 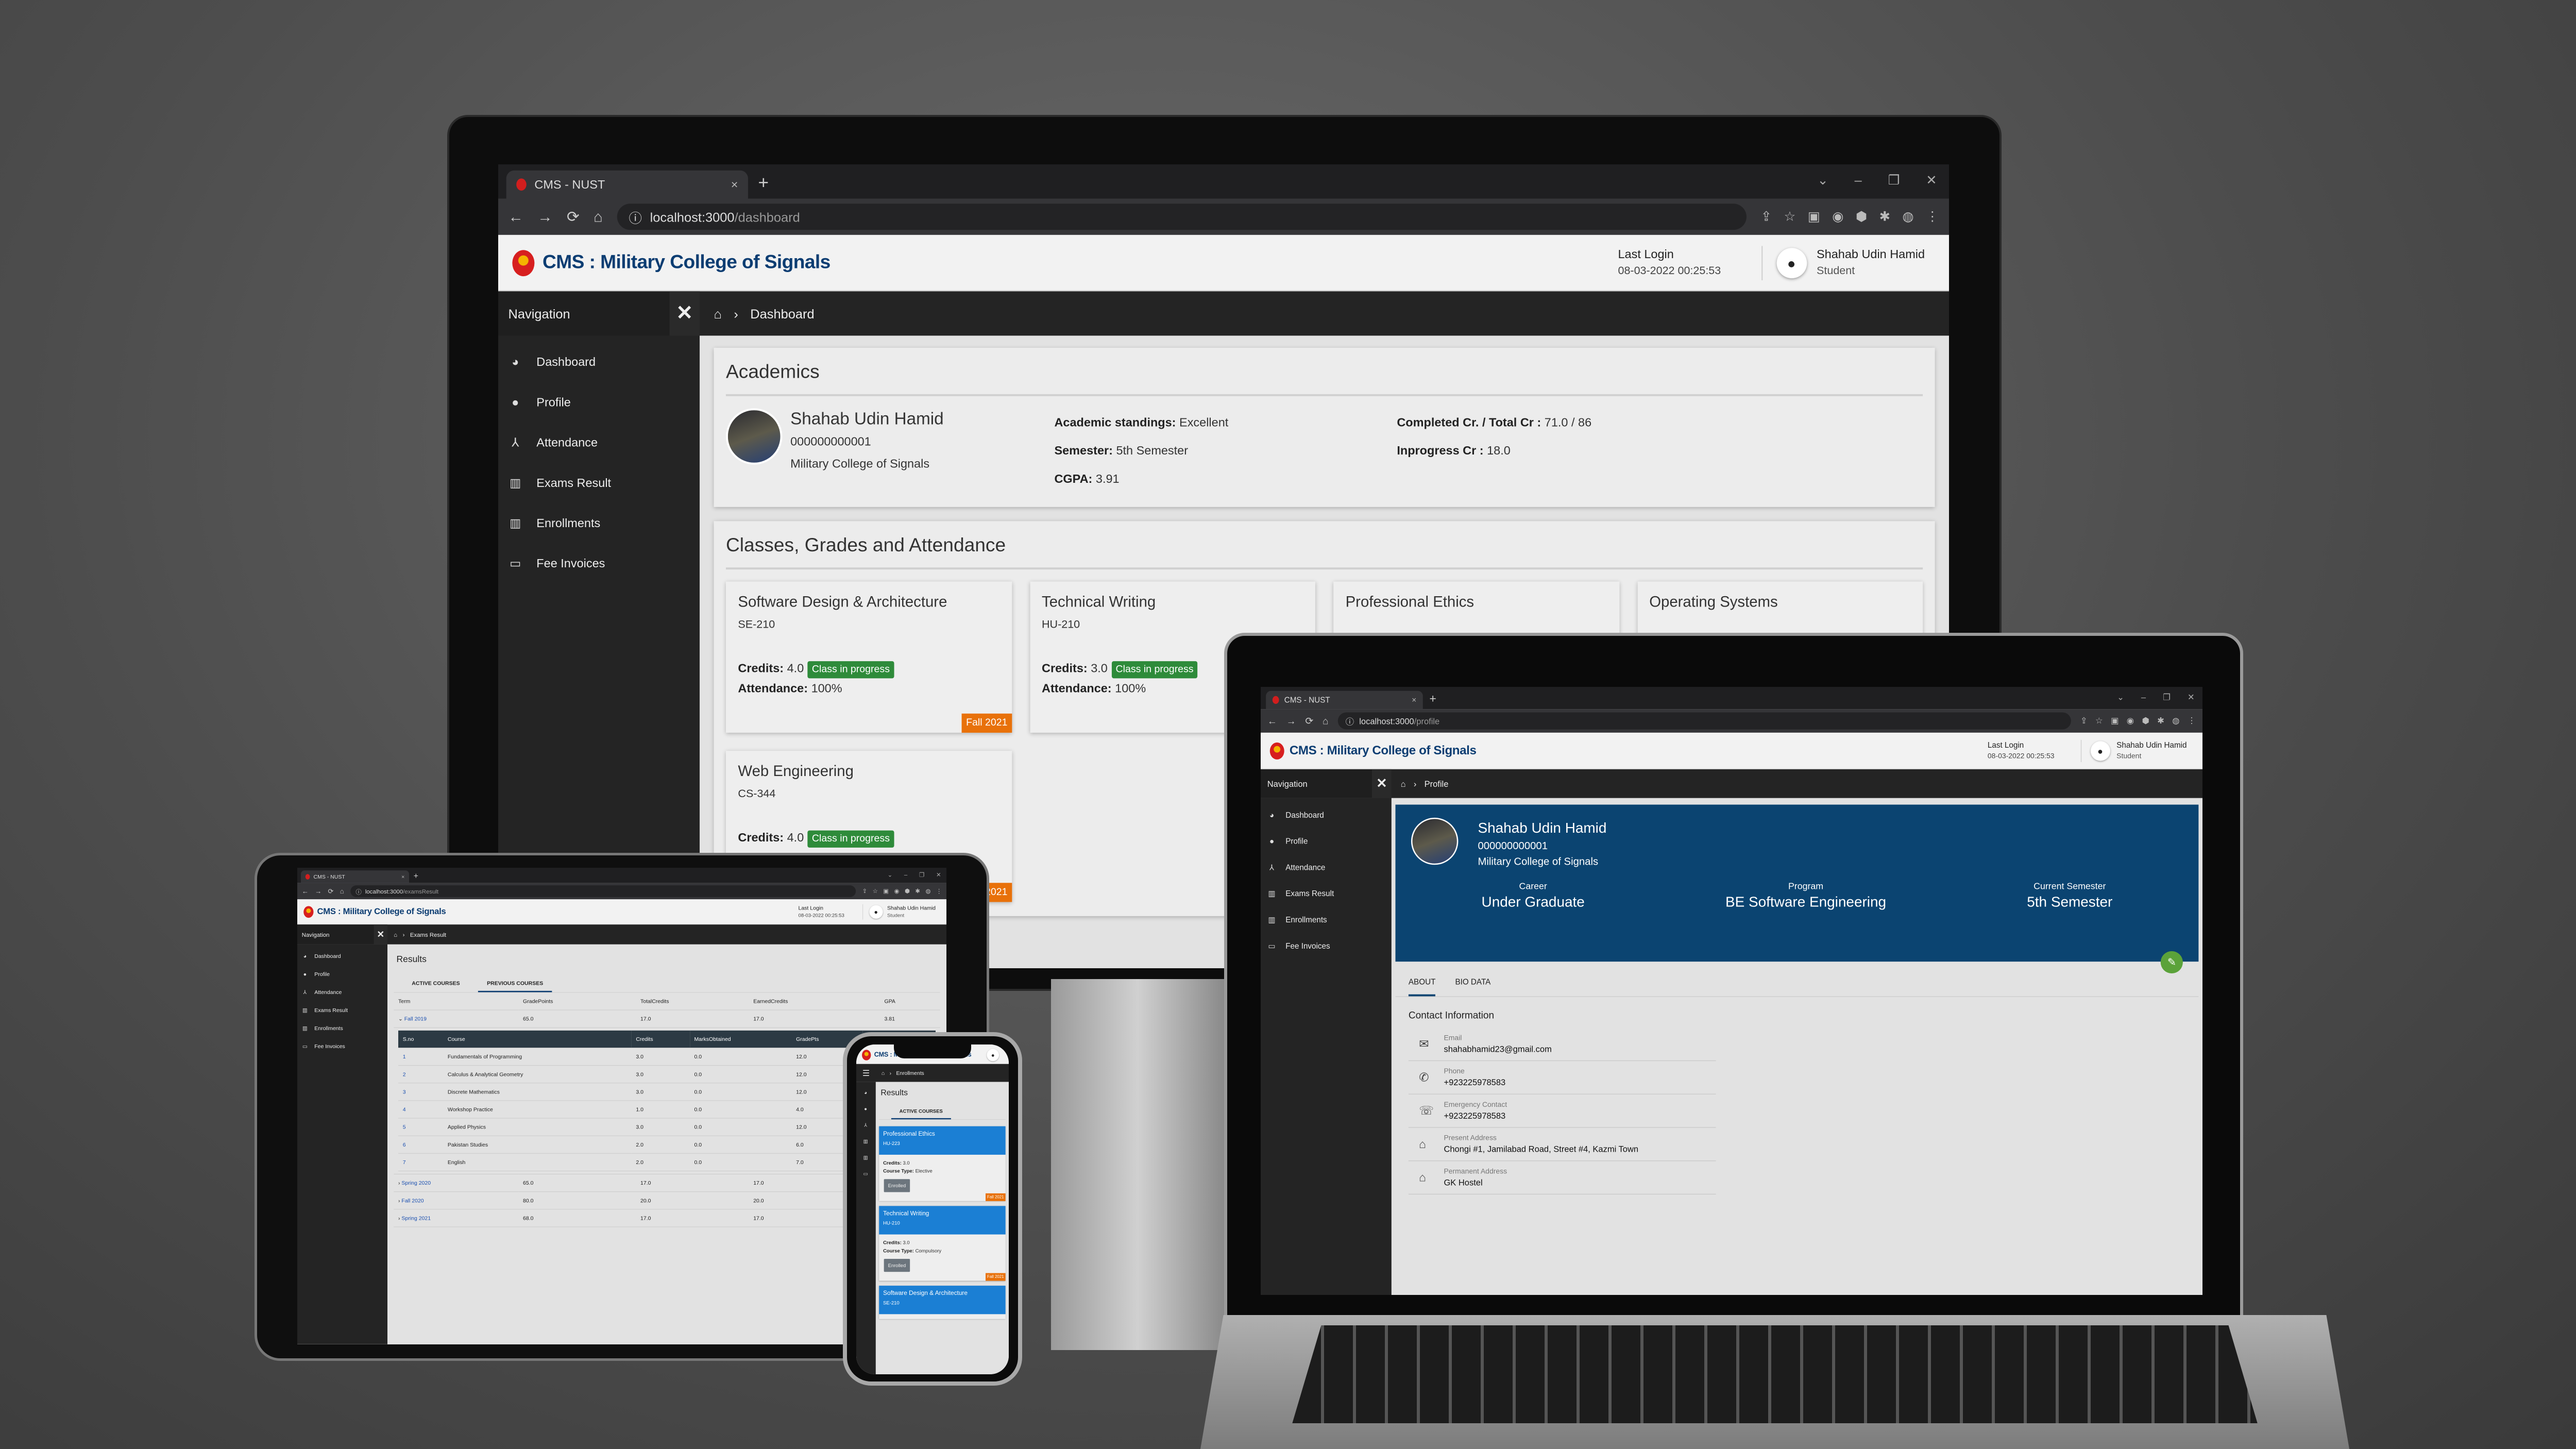 I want to click on sidebar-item-fee-invoices: ▭, so click(x=866, y=1174).